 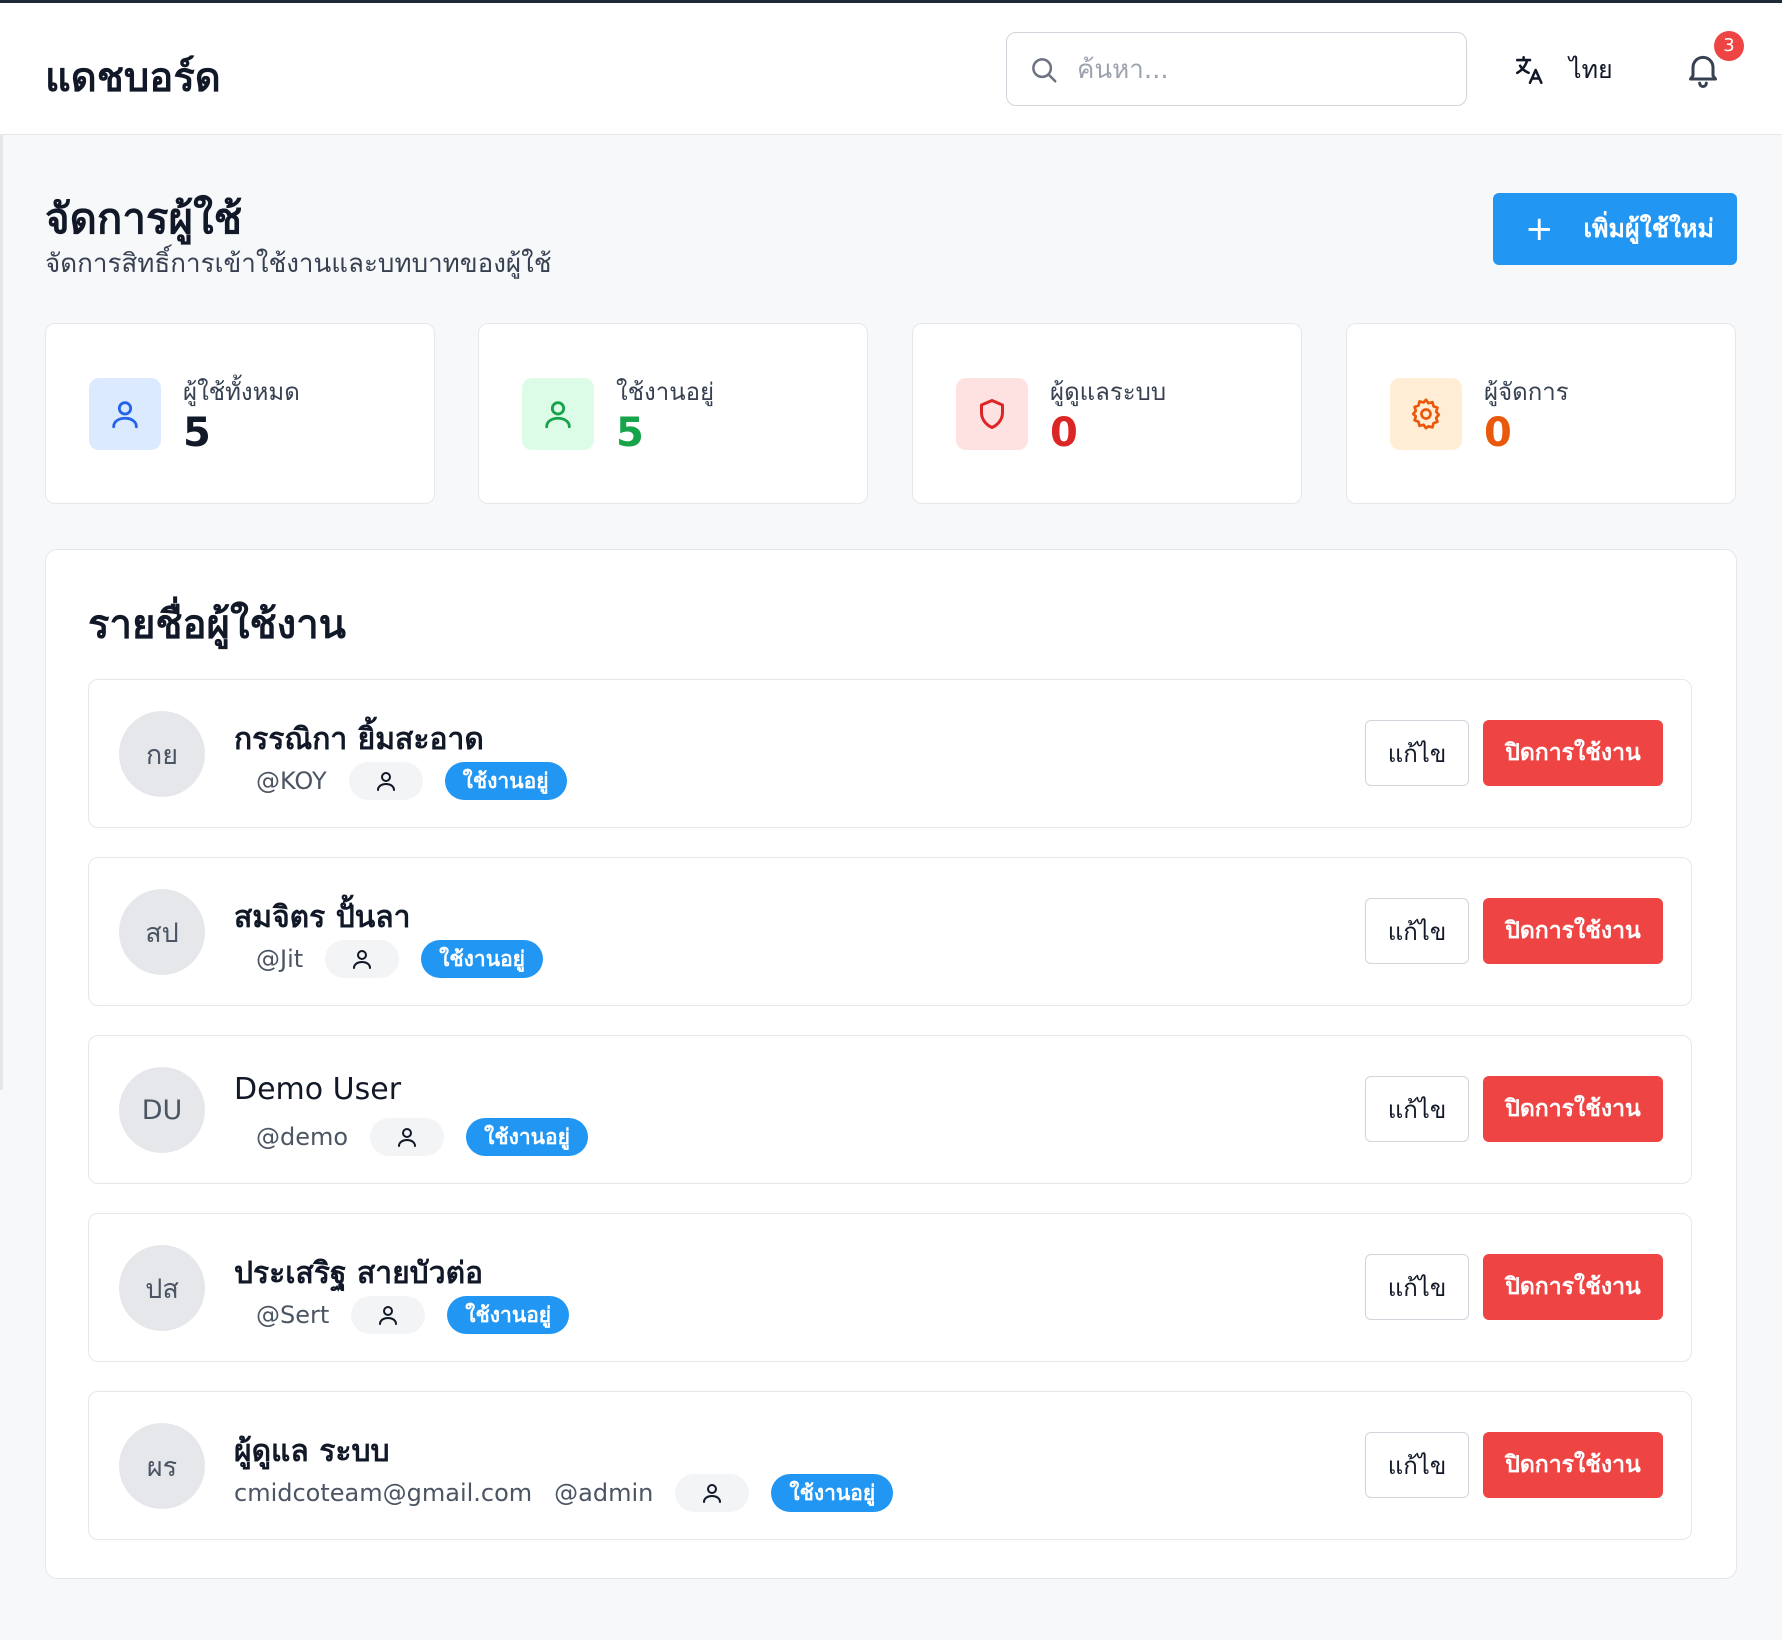 What do you see at coordinates (322, 917) in the screenshot?
I see `user-name: สมจิตร ปั้นลา` at bounding box center [322, 917].